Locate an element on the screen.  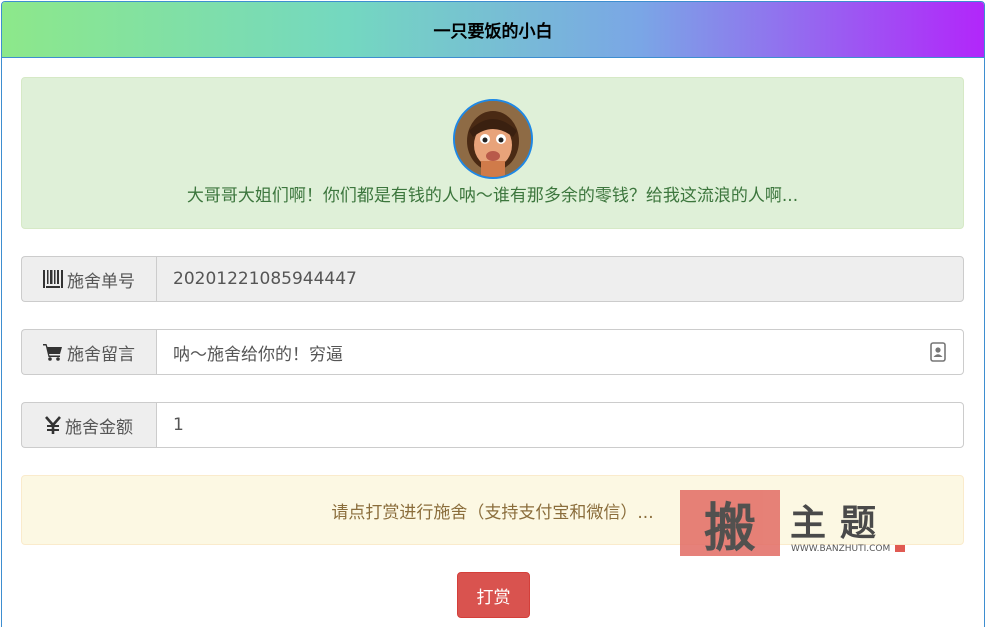
watermark-url: WWW.BANZHUTI.COM is located at coordinates (841, 549).